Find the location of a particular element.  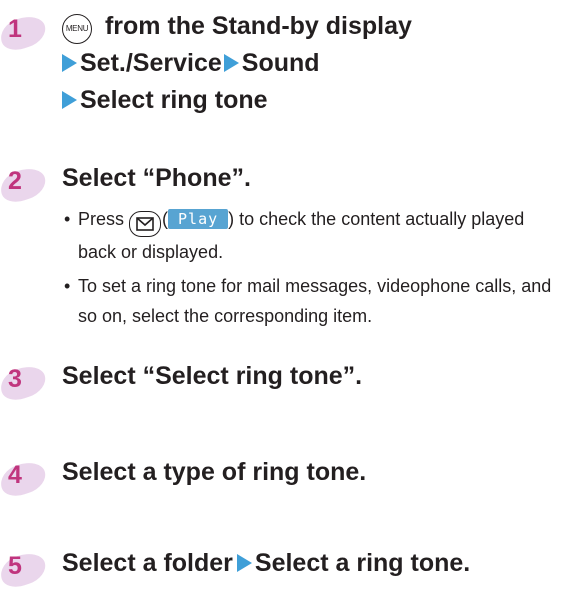

step-title: Select “Select ring tone”. is located at coordinates (212, 376).